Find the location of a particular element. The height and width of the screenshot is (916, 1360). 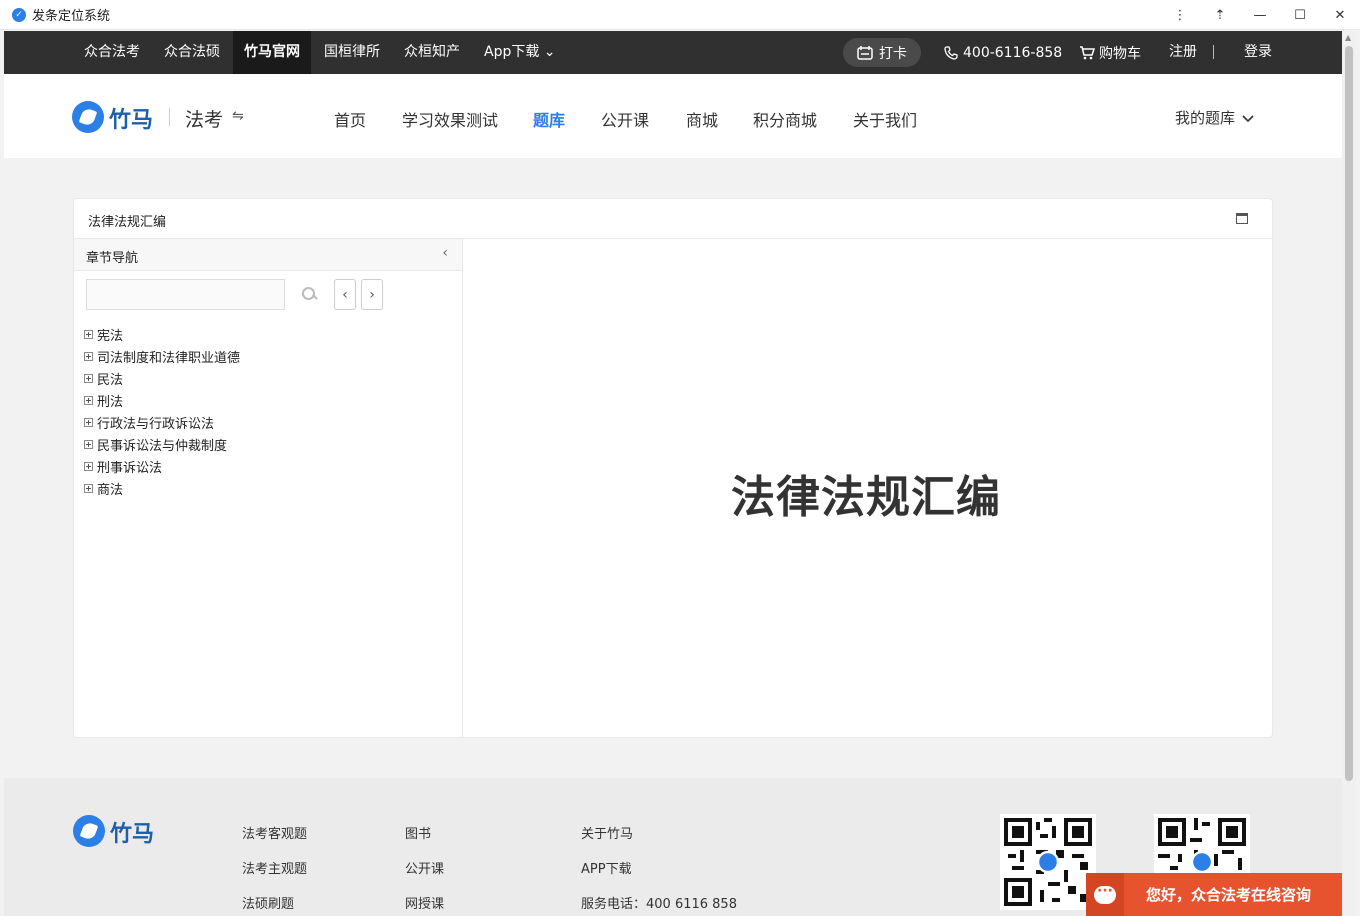

tree-item: 宪法 is located at coordinates (162, 334).